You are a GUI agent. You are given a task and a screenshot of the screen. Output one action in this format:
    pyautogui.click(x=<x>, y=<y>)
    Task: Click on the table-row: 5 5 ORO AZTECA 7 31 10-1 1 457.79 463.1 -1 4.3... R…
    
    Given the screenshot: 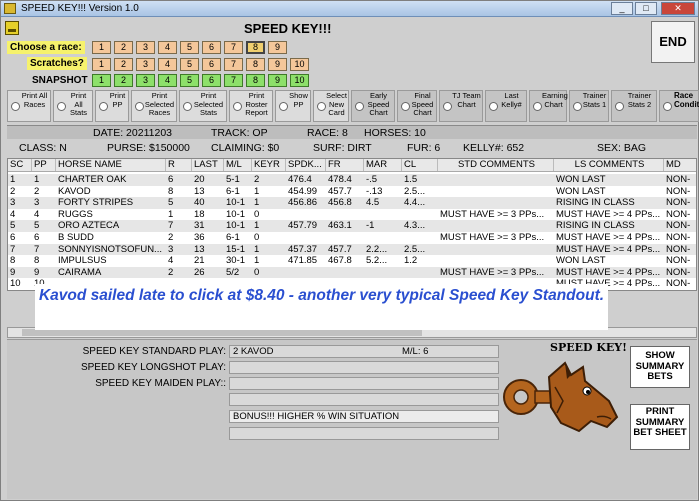 What is the action you would take?
    pyautogui.click(x=352, y=226)
    